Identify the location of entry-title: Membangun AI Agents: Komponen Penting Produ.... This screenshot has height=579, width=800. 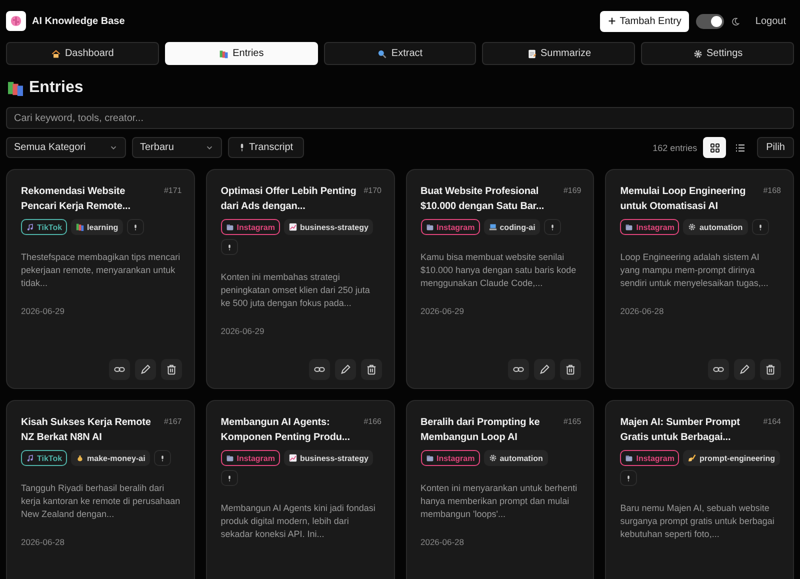
(285, 430).